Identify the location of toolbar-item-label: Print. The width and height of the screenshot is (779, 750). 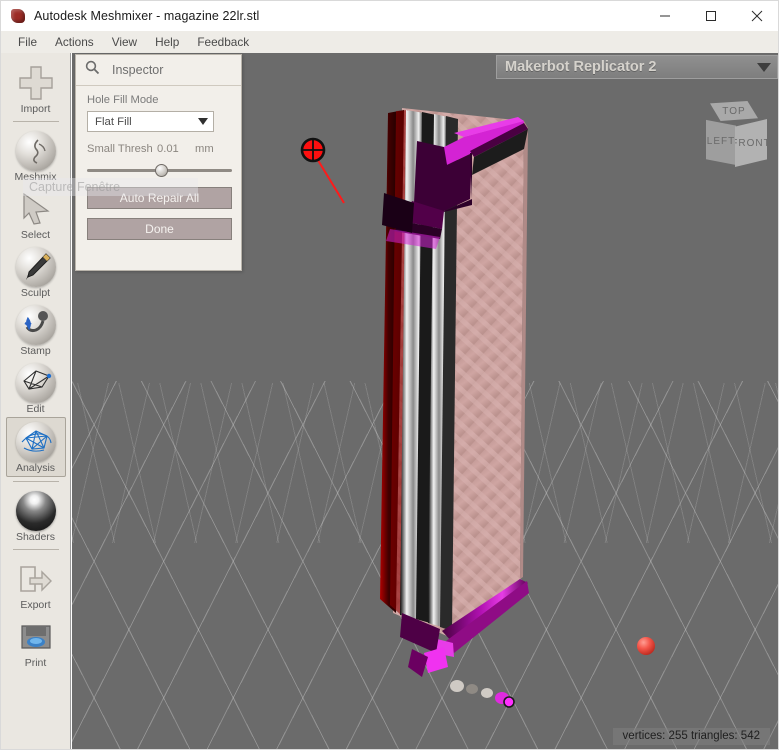
(35, 663).